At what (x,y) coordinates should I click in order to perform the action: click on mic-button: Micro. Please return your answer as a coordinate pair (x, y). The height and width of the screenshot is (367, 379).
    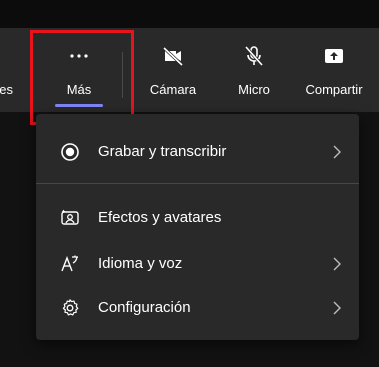
    Looking at the image, I should click on (254, 70).